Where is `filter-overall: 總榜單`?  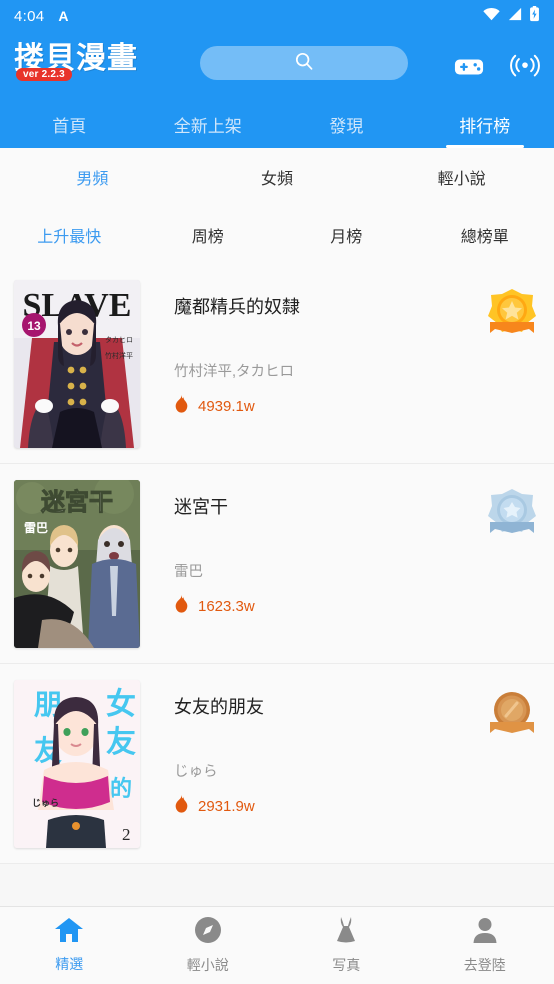 filter-overall: 總榜單 is located at coordinates (485, 235).